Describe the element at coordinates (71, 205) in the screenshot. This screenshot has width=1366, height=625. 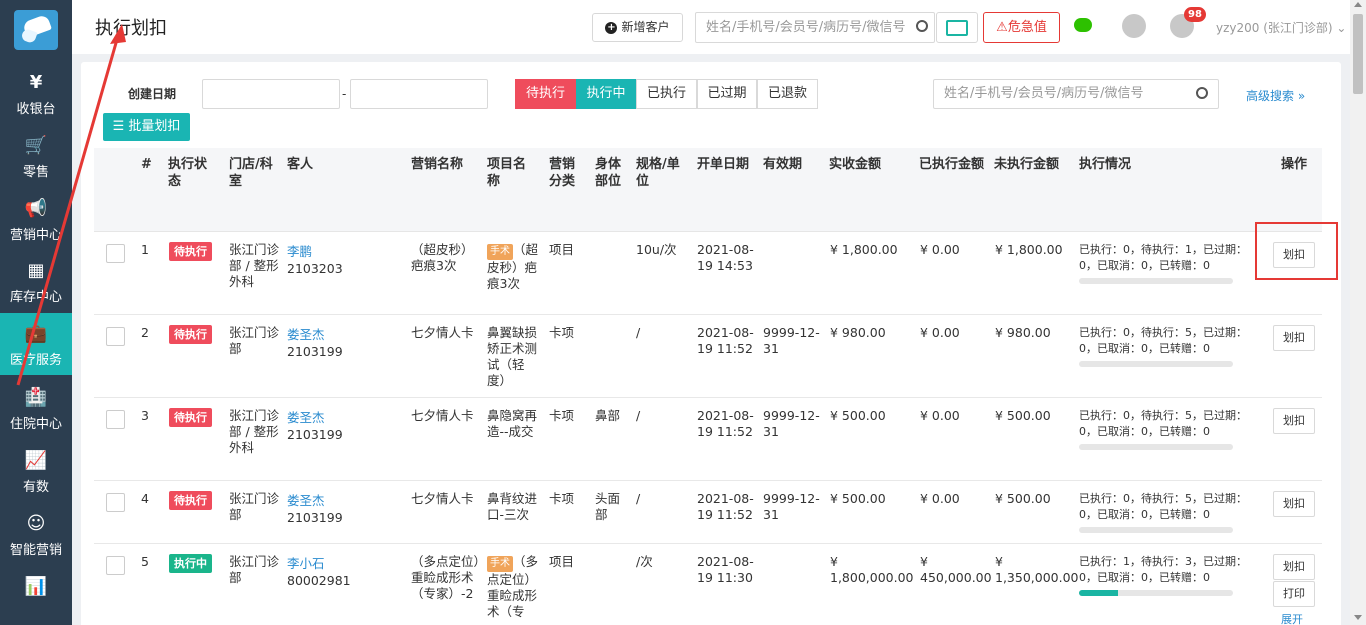
I see `annotation-arrow` at that location.